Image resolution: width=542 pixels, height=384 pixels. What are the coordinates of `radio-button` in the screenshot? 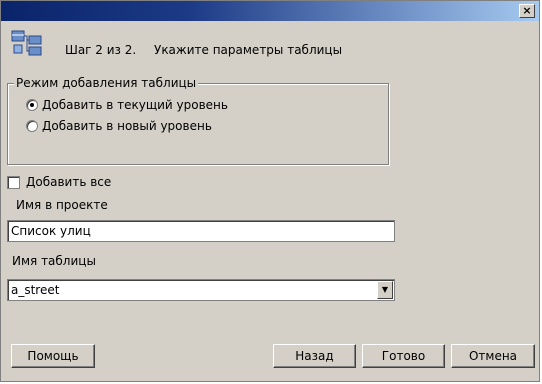 It's located at (32, 126).